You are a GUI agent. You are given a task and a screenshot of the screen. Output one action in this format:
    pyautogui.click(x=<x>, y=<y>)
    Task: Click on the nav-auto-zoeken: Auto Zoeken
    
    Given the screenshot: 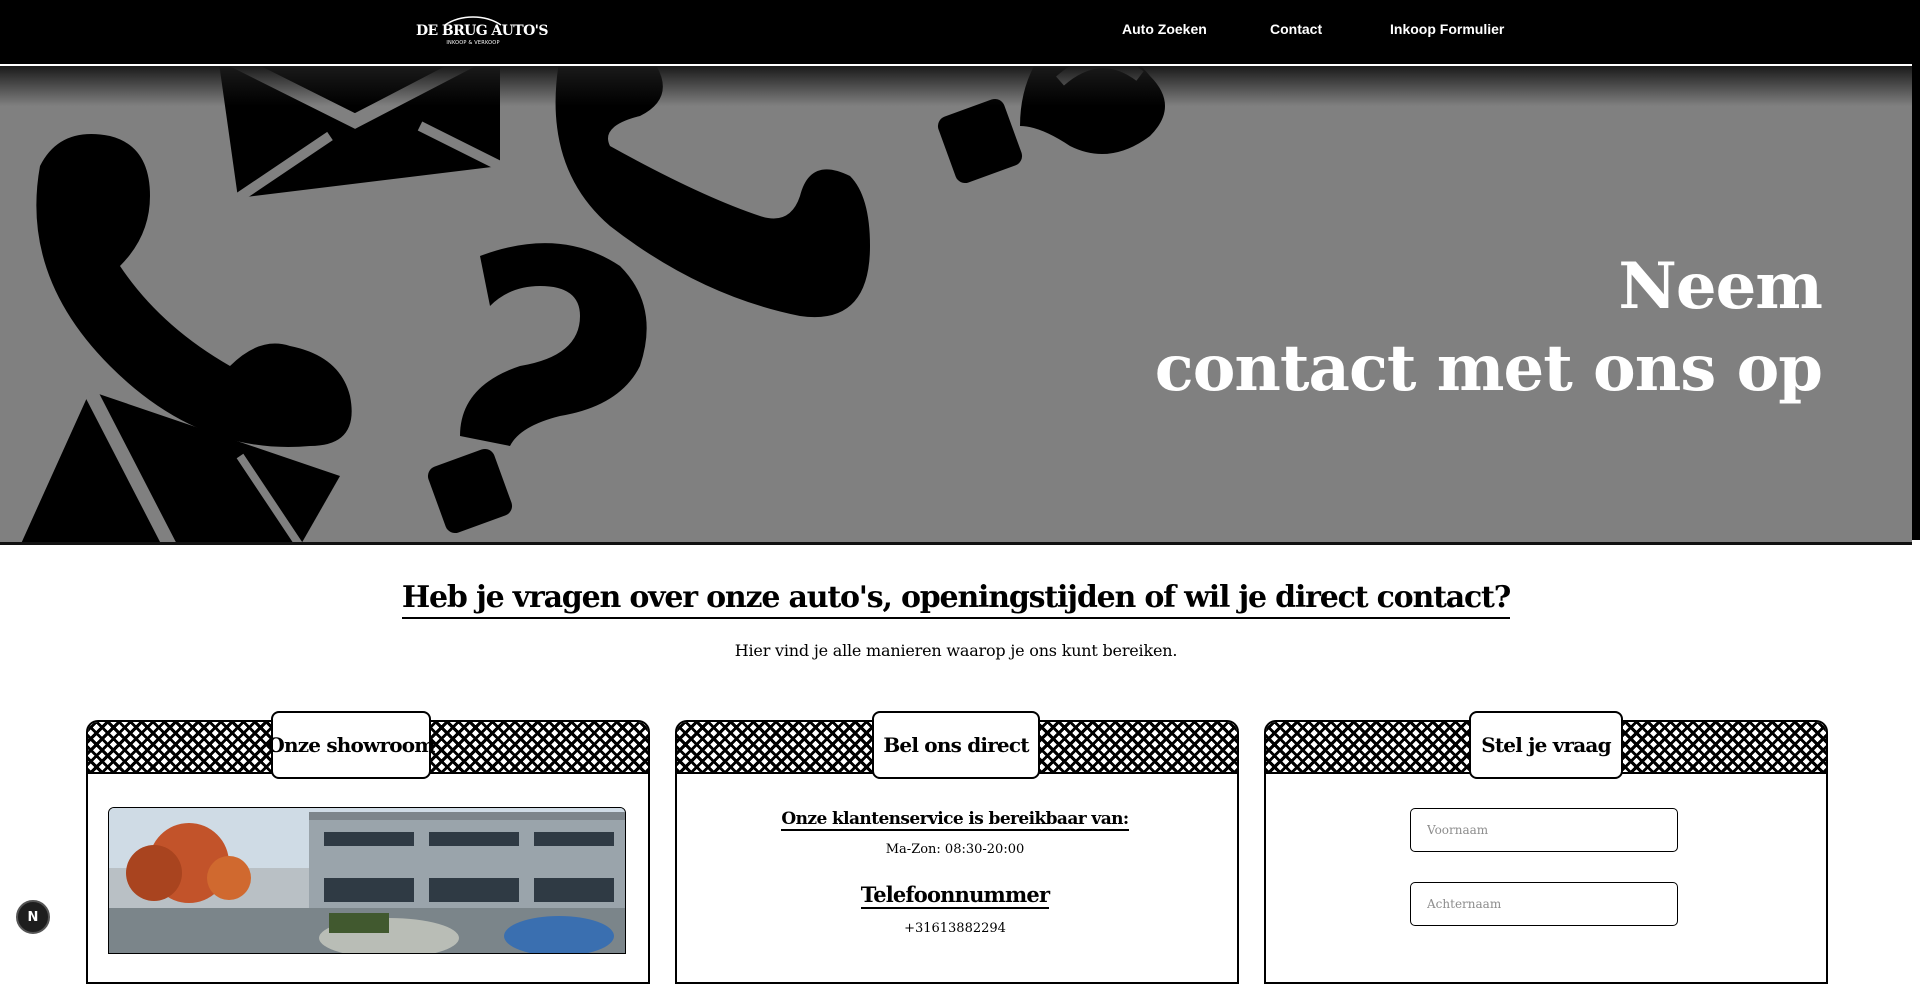 What is the action you would take?
    pyautogui.click(x=1164, y=29)
    